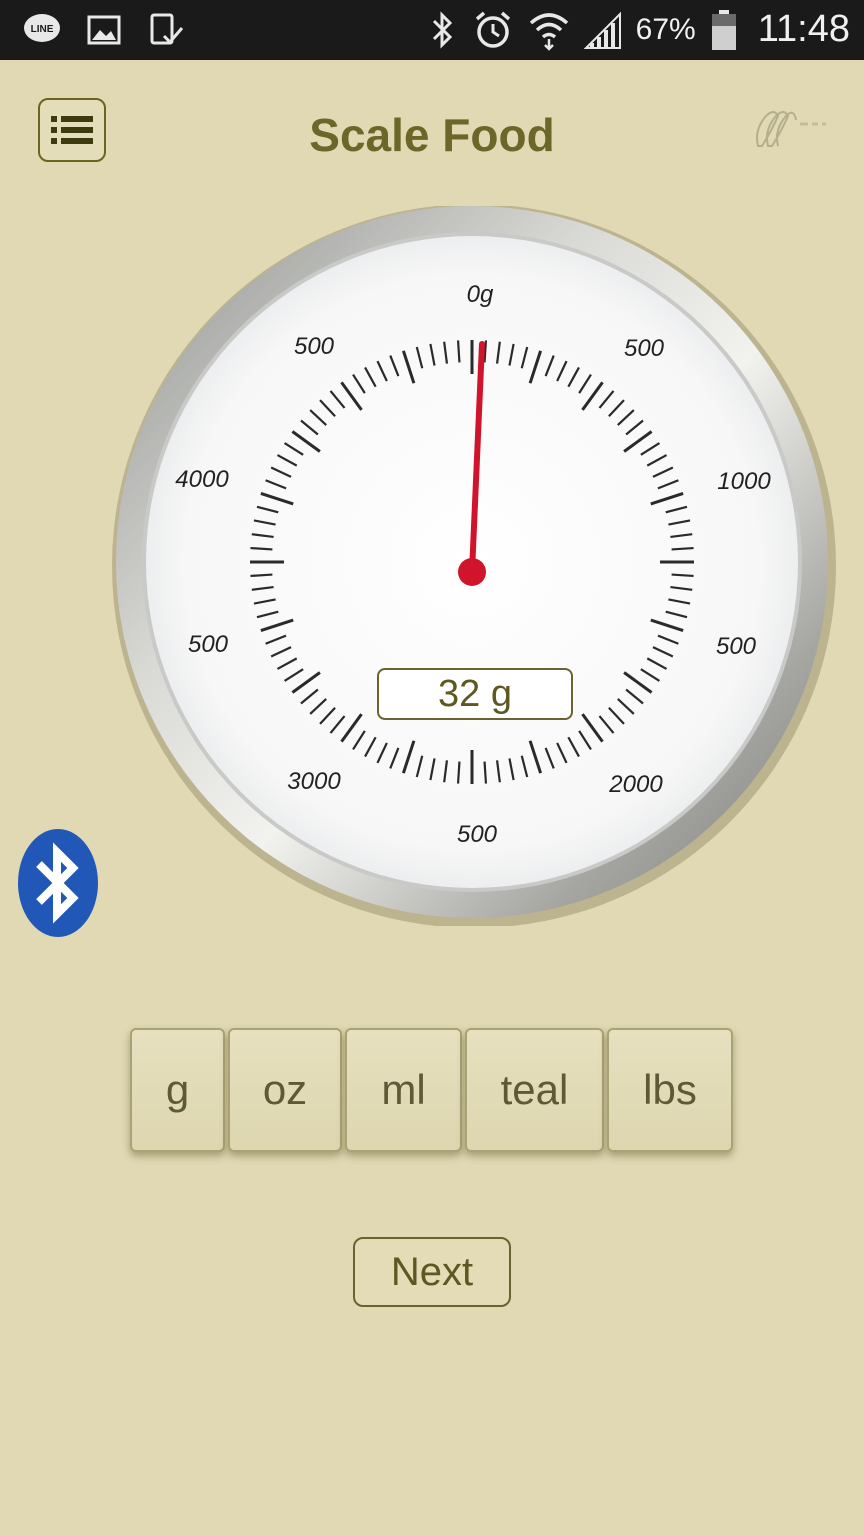 The image size is (864, 1536). What do you see at coordinates (602, 30) in the screenshot?
I see `signal-icon` at bounding box center [602, 30].